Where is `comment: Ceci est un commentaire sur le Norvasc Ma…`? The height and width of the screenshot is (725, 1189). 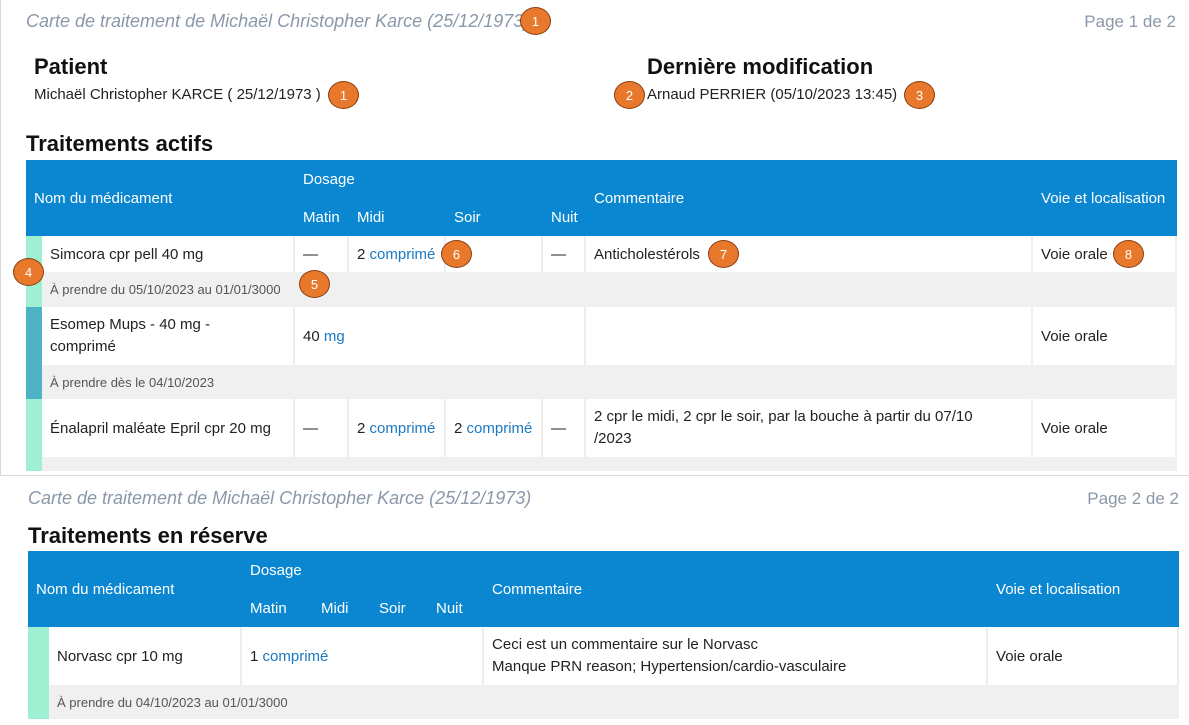 comment: Ceci est un commentaire sur le Norvasc Ma… is located at coordinates (736, 656).